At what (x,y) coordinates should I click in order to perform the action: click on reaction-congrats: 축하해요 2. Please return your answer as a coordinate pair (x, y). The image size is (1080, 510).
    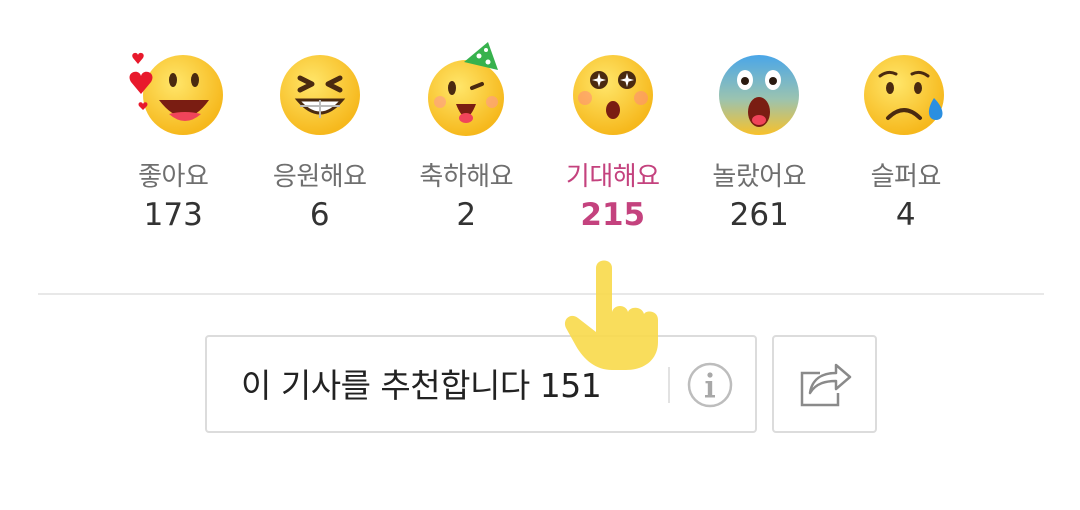
    Looking at the image, I should click on (466, 136).